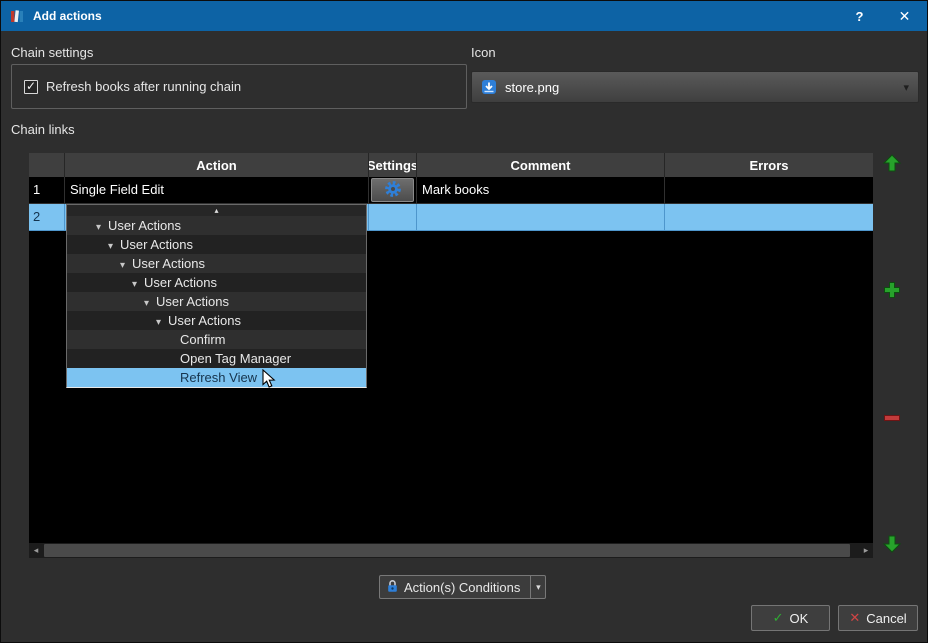 Image resolution: width=928 pixels, height=643 pixels. I want to click on scroll-right-icon: ▸, so click(866, 550).